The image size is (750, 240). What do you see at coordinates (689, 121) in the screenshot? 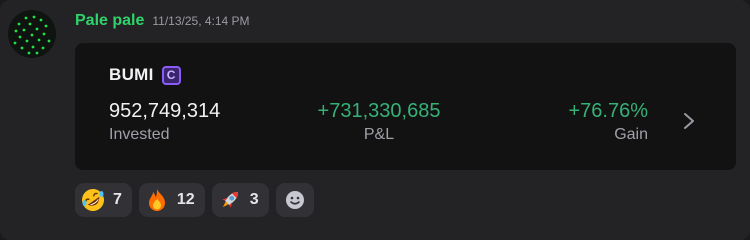
I see `chevron-right-icon` at bounding box center [689, 121].